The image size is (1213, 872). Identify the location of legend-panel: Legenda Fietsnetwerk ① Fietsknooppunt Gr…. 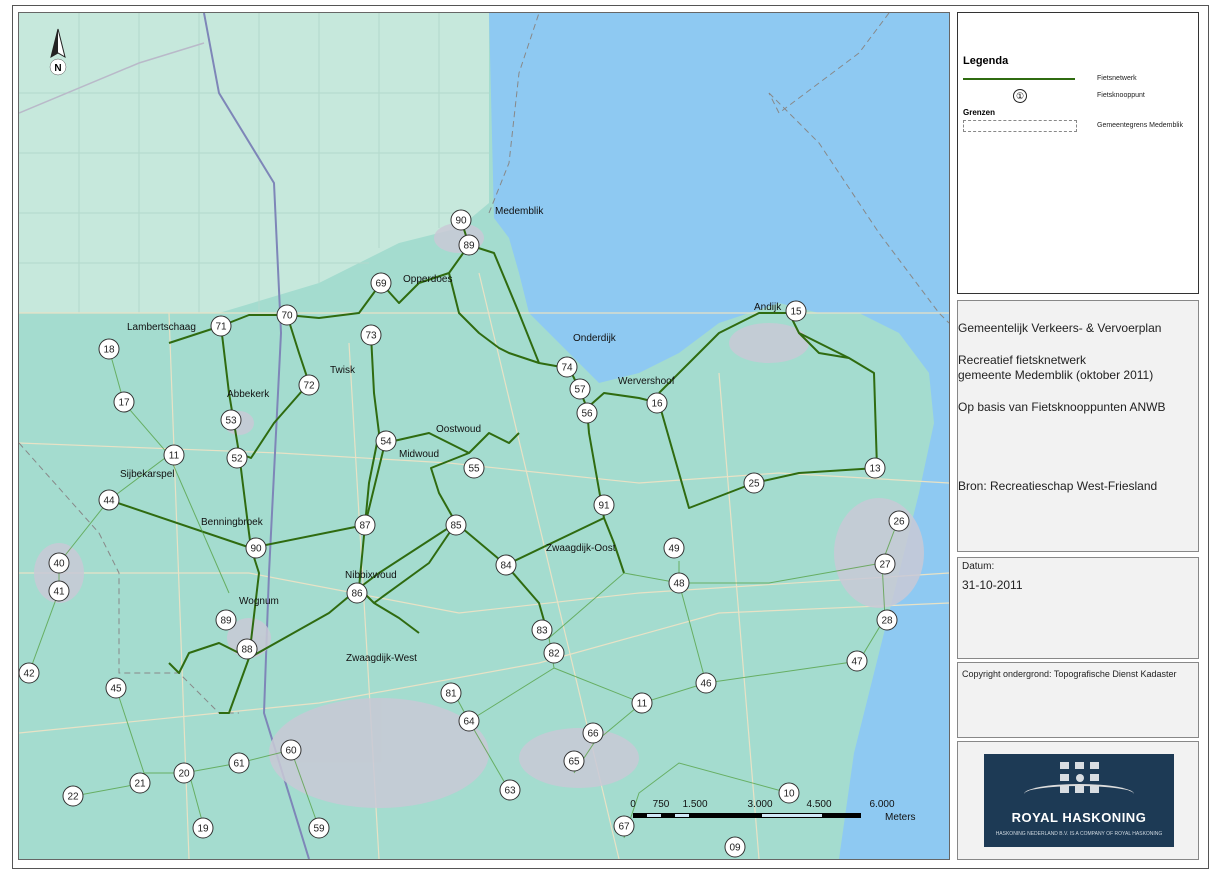
(1078, 153).